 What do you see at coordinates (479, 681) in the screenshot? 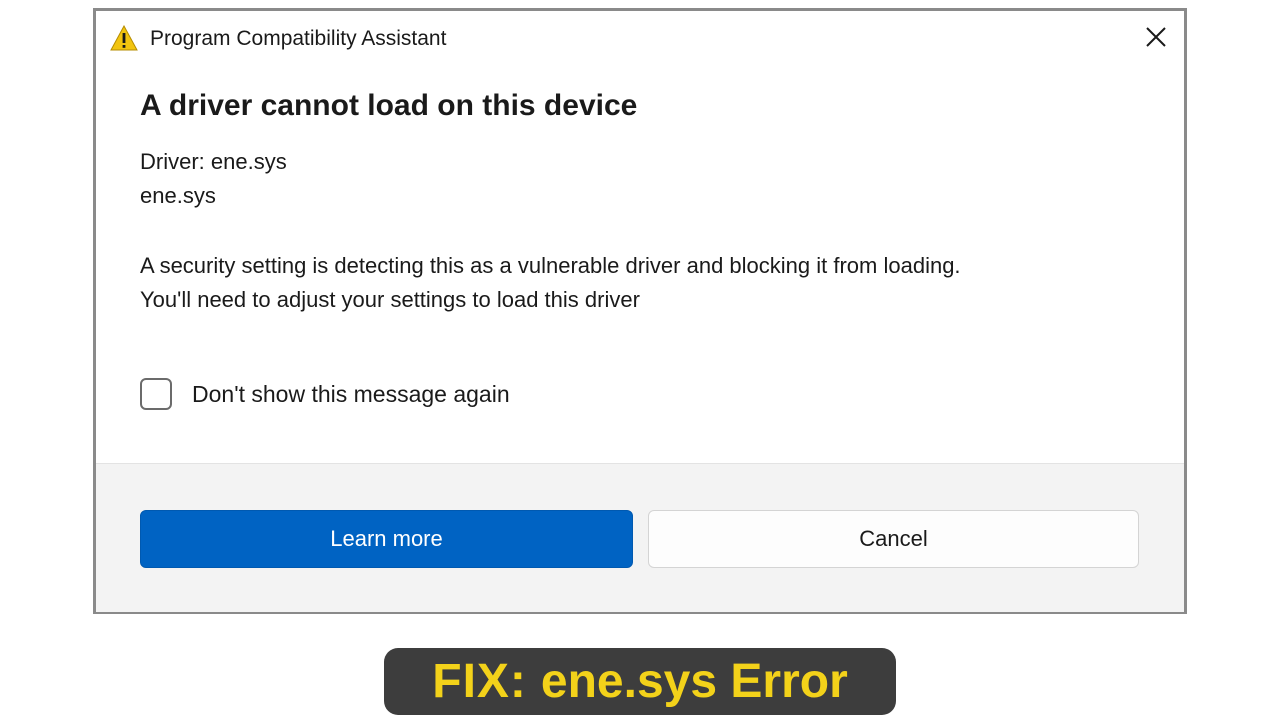
I see `fix-label: FIX:` at bounding box center [479, 681].